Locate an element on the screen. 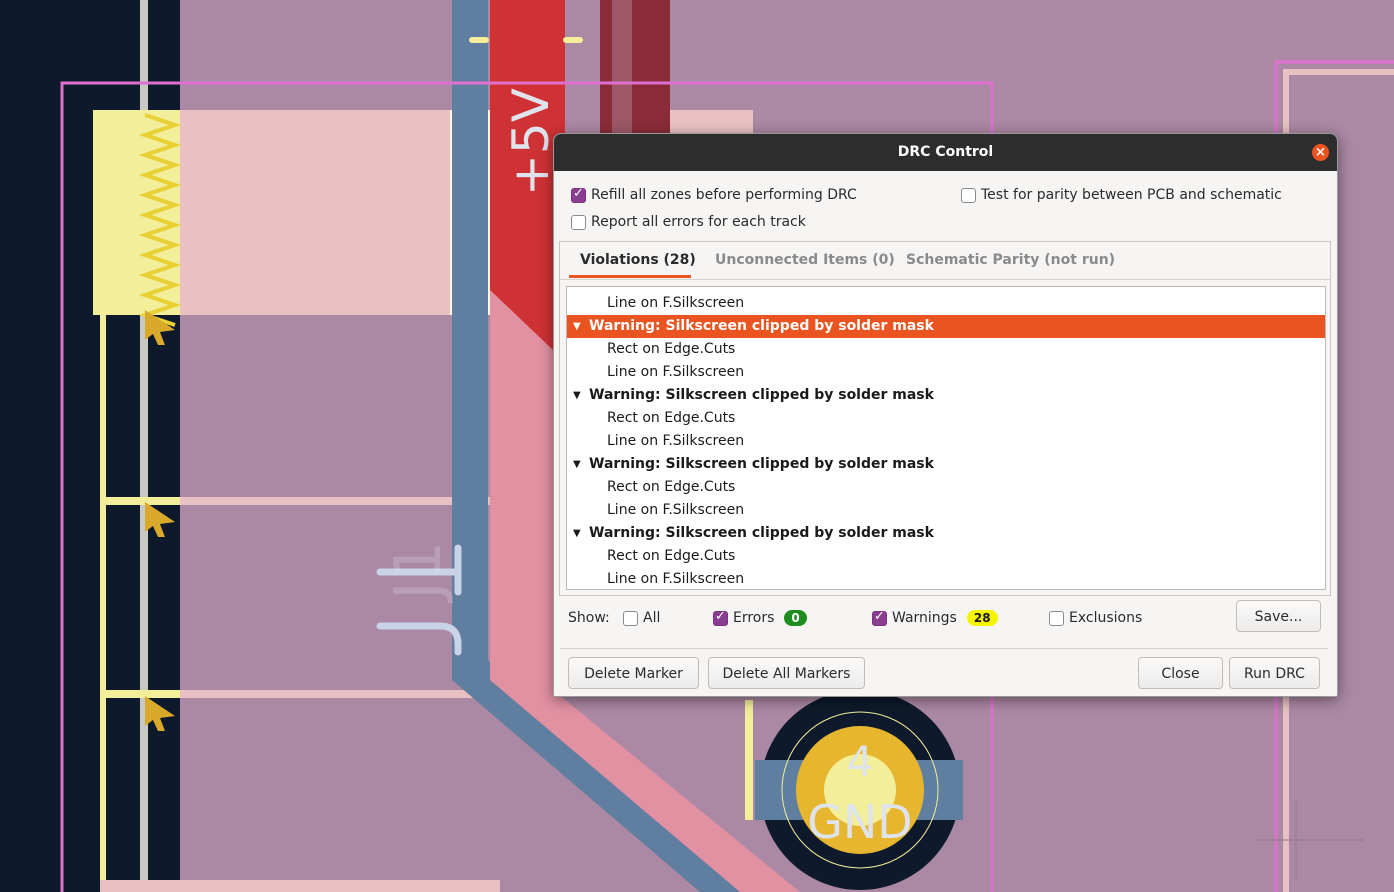 The width and height of the screenshot is (1394, 892). show-label: Show: is located at coordinates (589, 618).